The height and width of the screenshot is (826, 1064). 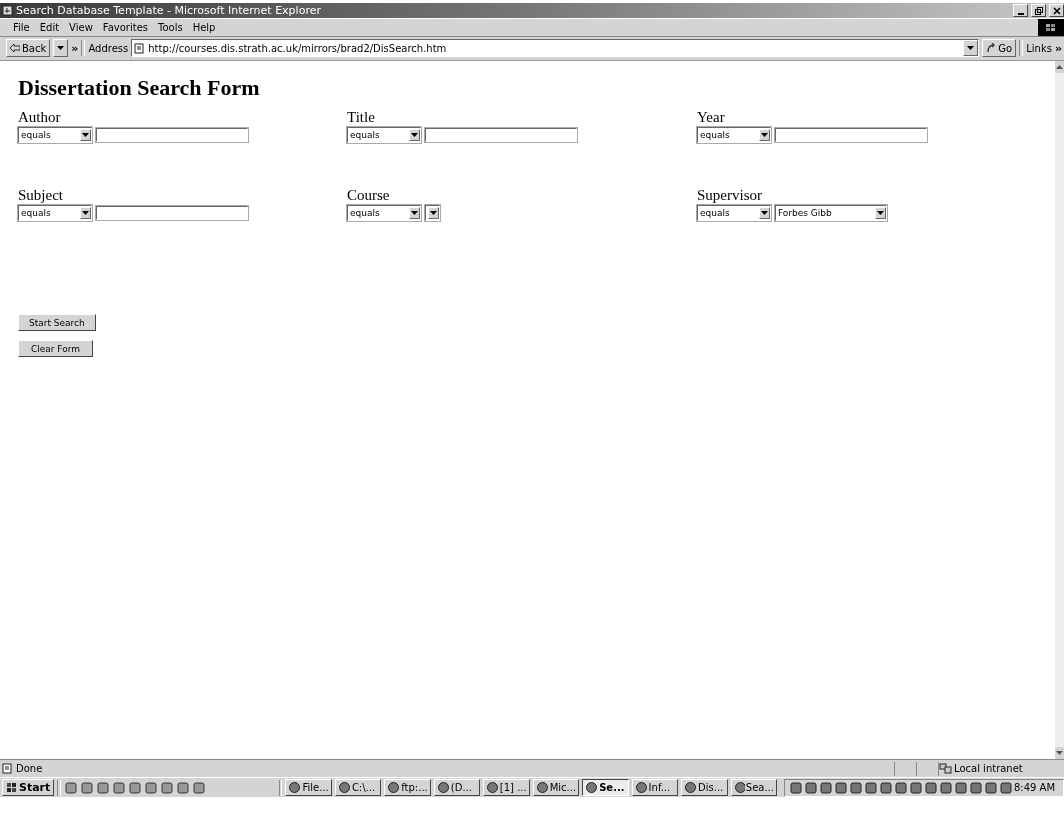 I want to click on field-label: Subject, so click(x=41, y=195).